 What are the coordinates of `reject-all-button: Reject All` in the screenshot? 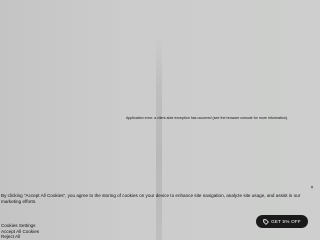 It's located at (10, 236).